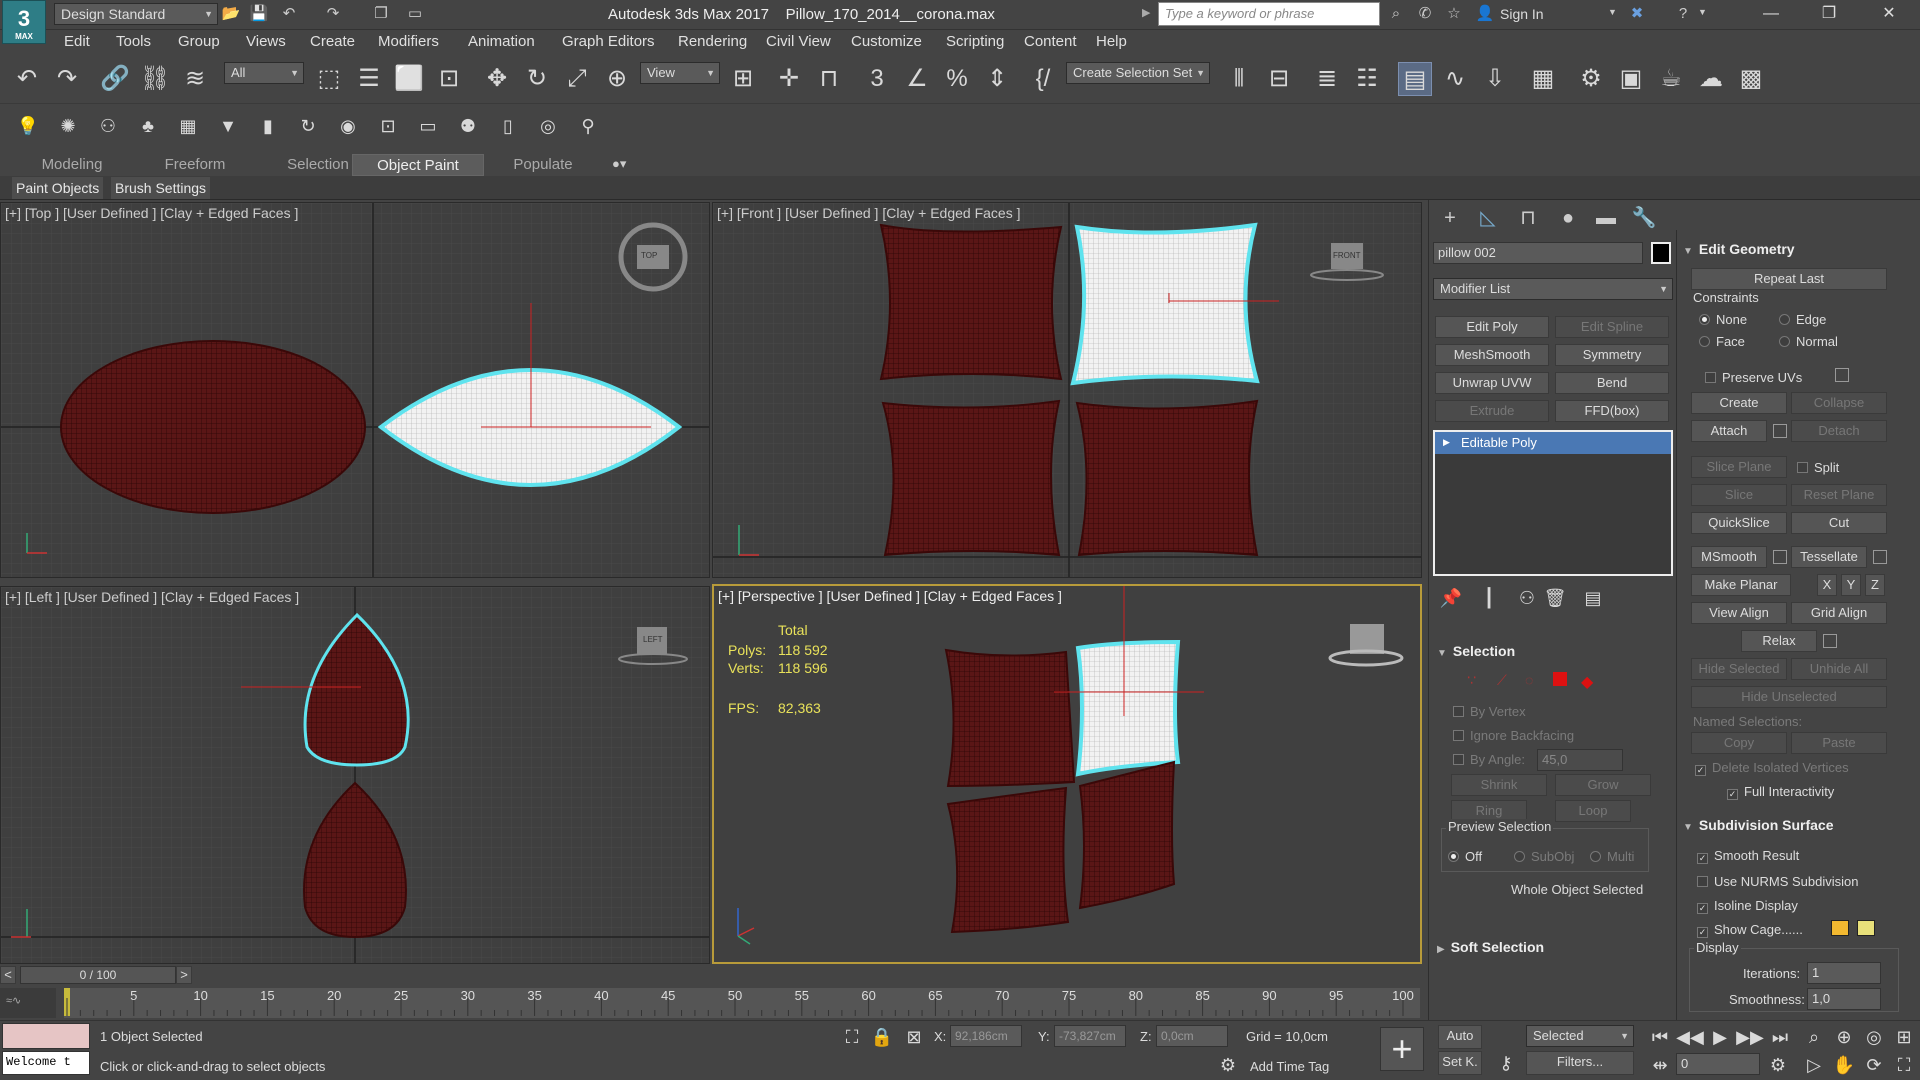  Describe the element at coordinates (577, 79) in the screenshot. I see `scale-icon: ⤢` at that location.